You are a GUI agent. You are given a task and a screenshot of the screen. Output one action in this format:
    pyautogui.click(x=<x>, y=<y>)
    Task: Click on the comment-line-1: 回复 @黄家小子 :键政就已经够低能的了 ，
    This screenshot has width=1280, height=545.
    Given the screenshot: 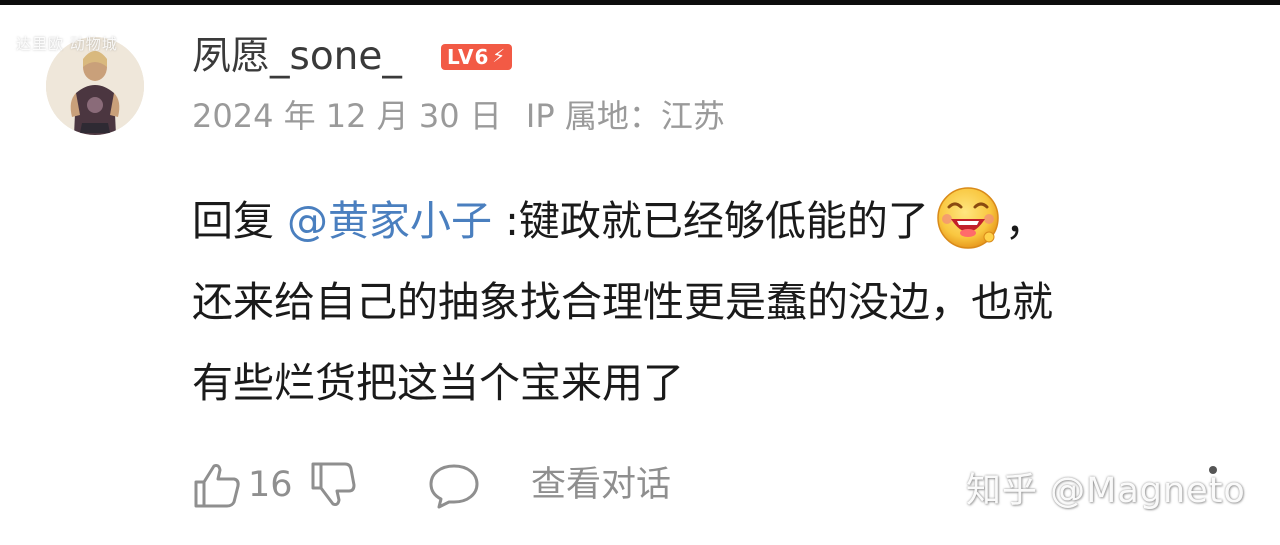 What is the action you would take?
    pyautogui.click(x=717, y=221)
    